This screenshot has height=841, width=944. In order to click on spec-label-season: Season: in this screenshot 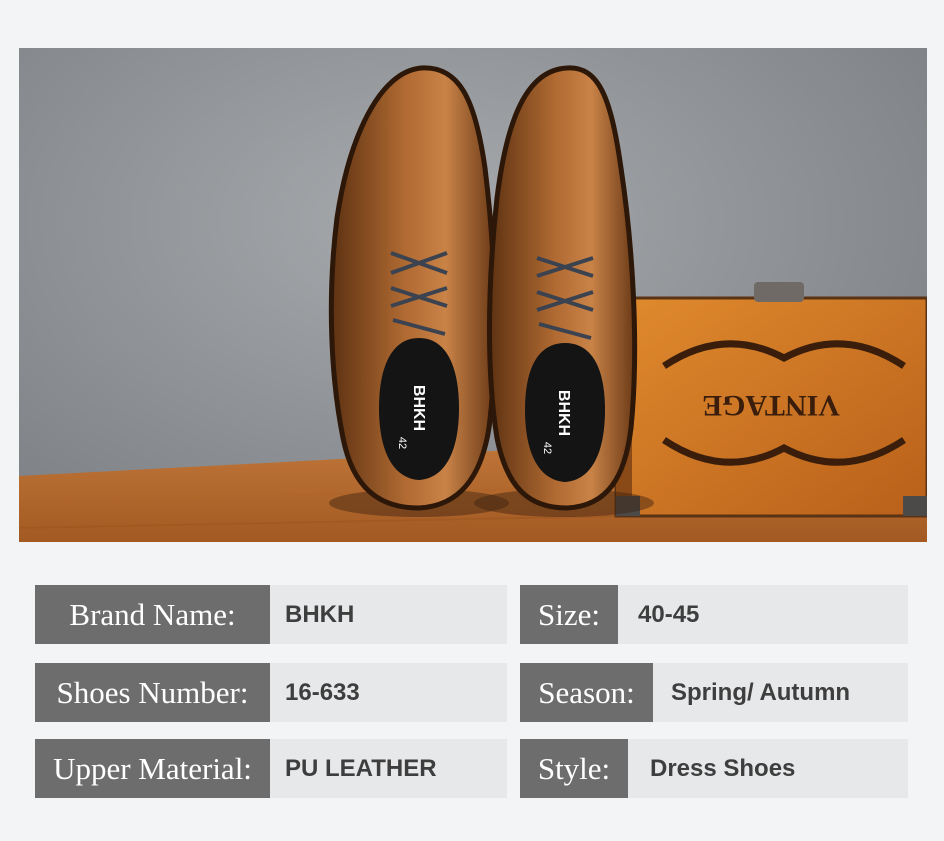, I will do `click(586, 692)`.